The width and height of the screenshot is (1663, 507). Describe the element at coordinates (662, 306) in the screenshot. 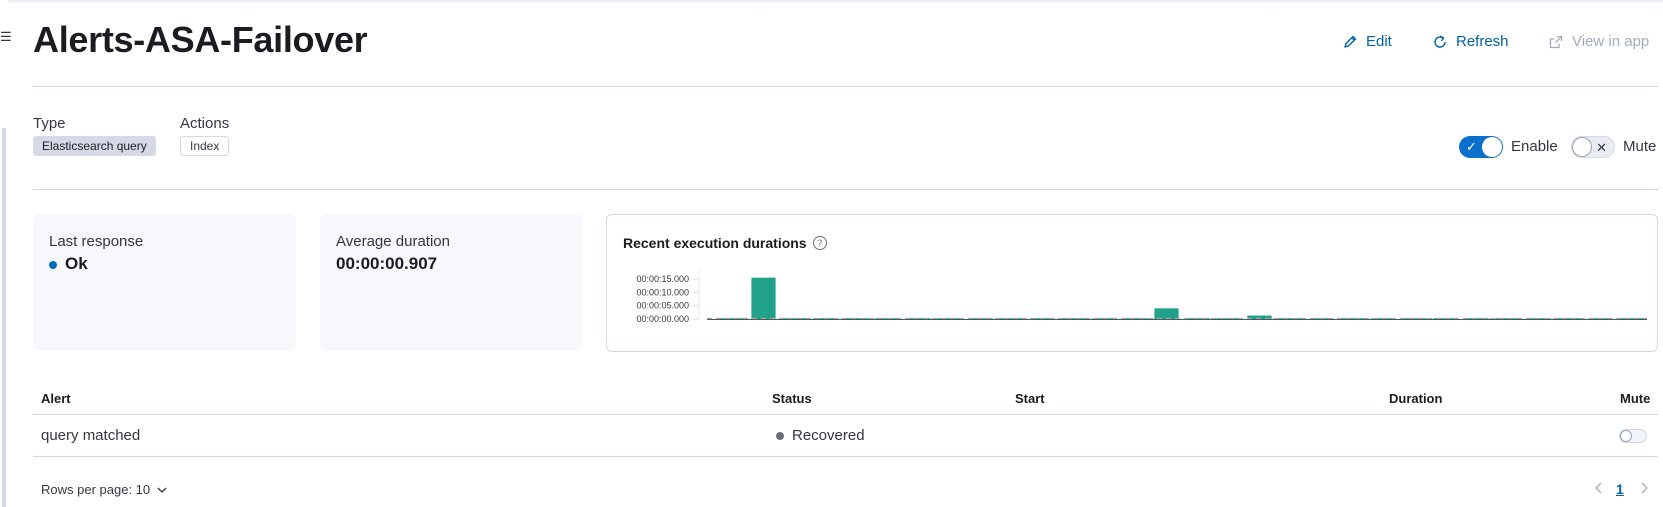

I see `y-tick-label: 00:00:05.000` at that location.